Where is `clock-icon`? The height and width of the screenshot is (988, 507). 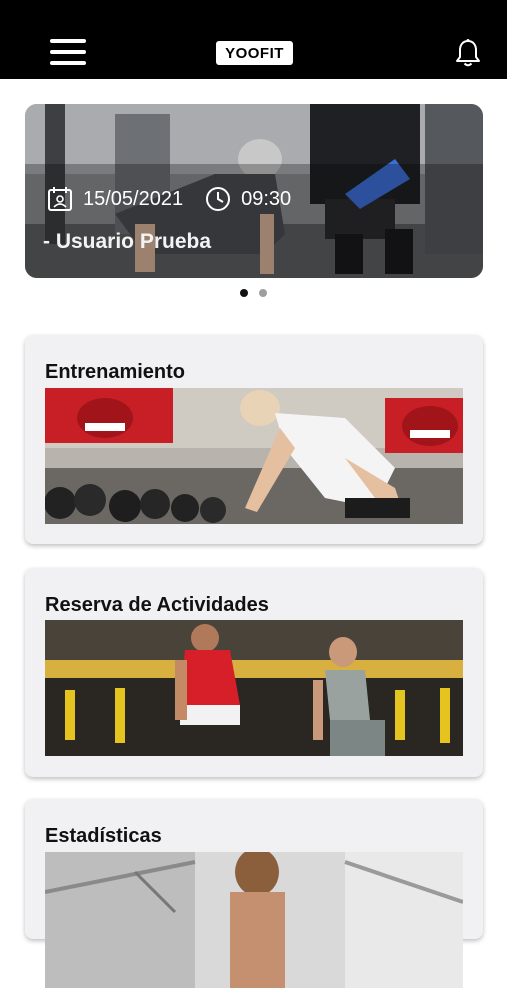
clock-icon is located at coordinates (218, 199).